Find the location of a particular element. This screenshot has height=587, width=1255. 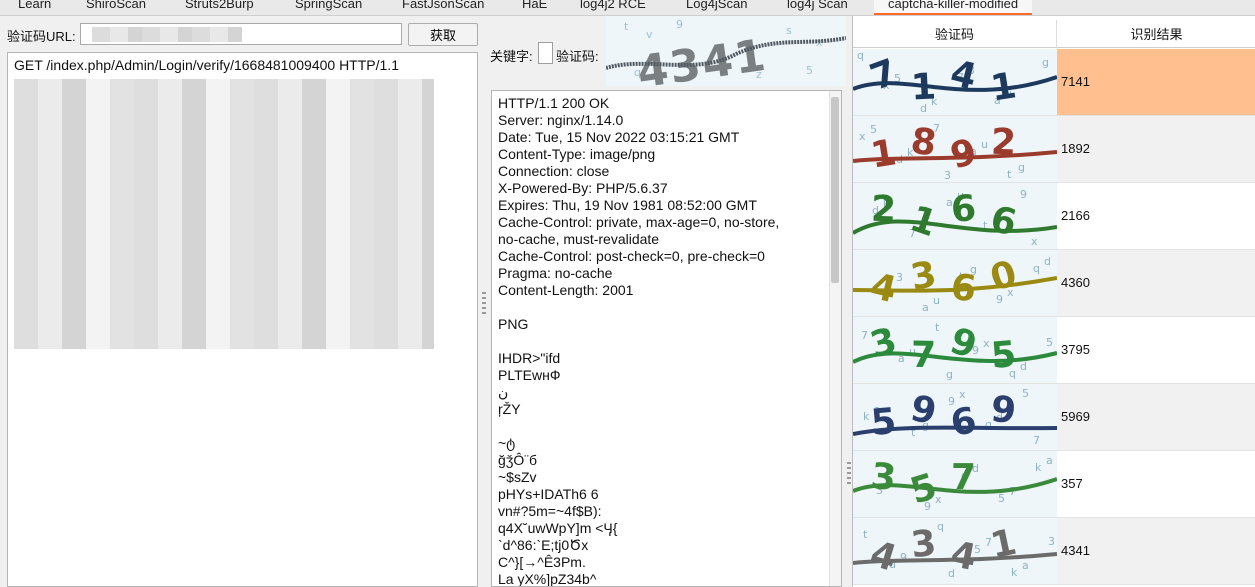

tab-captcha-killer-modified: captcha-killer-modified is located at coordinates (953, 7).